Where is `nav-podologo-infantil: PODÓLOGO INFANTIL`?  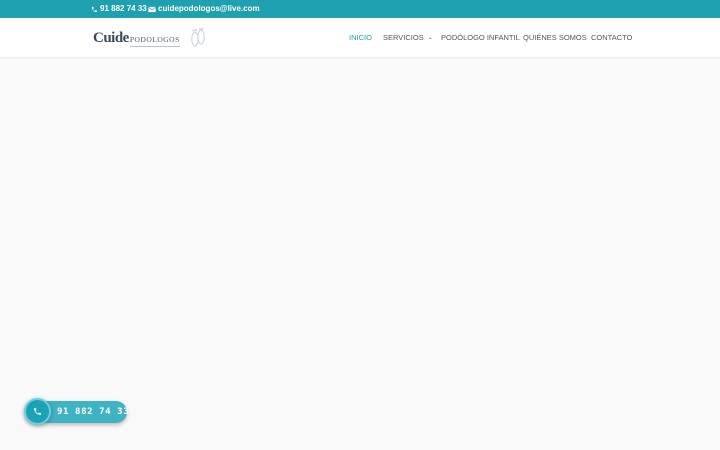
nav-podologo-infantil: PODÓLOGO INFANTIL is located at coordinates (480, 38).